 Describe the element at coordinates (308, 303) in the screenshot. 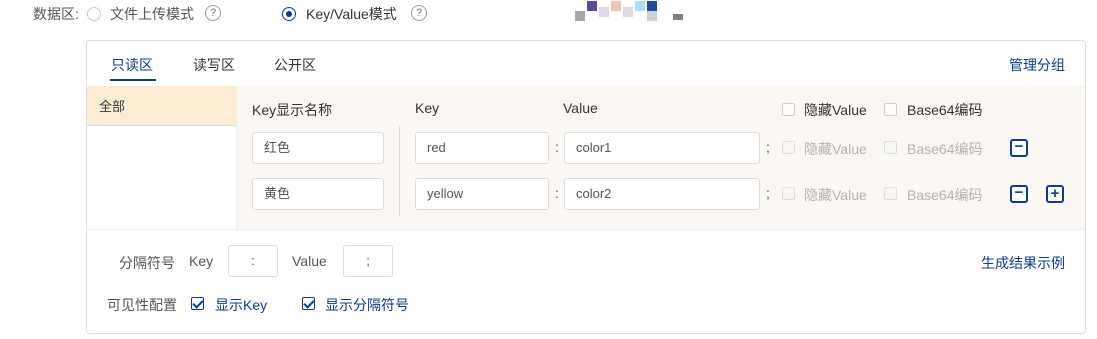

I see `show-separator-checkbox` at that location.